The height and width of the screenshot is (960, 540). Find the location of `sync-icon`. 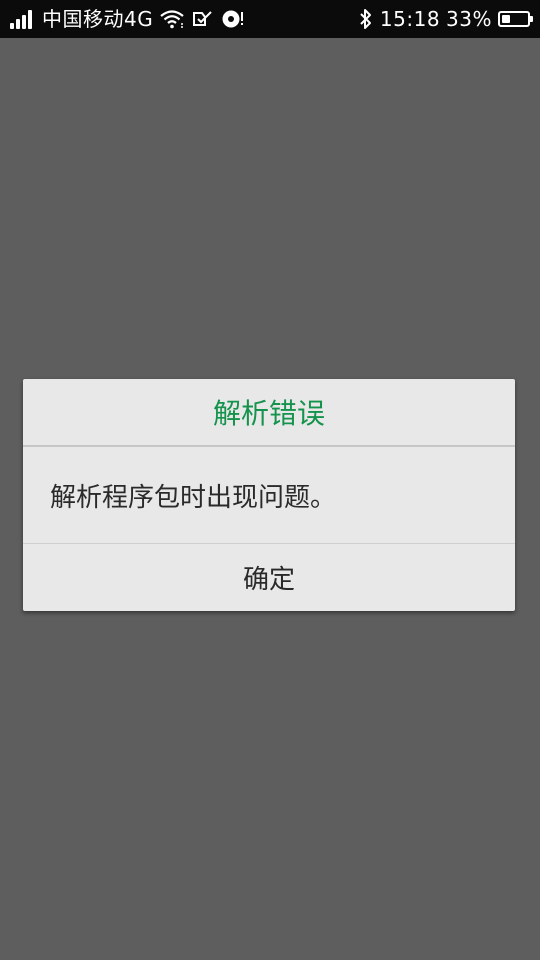

sync-icon is located at coordinates (233, 19).